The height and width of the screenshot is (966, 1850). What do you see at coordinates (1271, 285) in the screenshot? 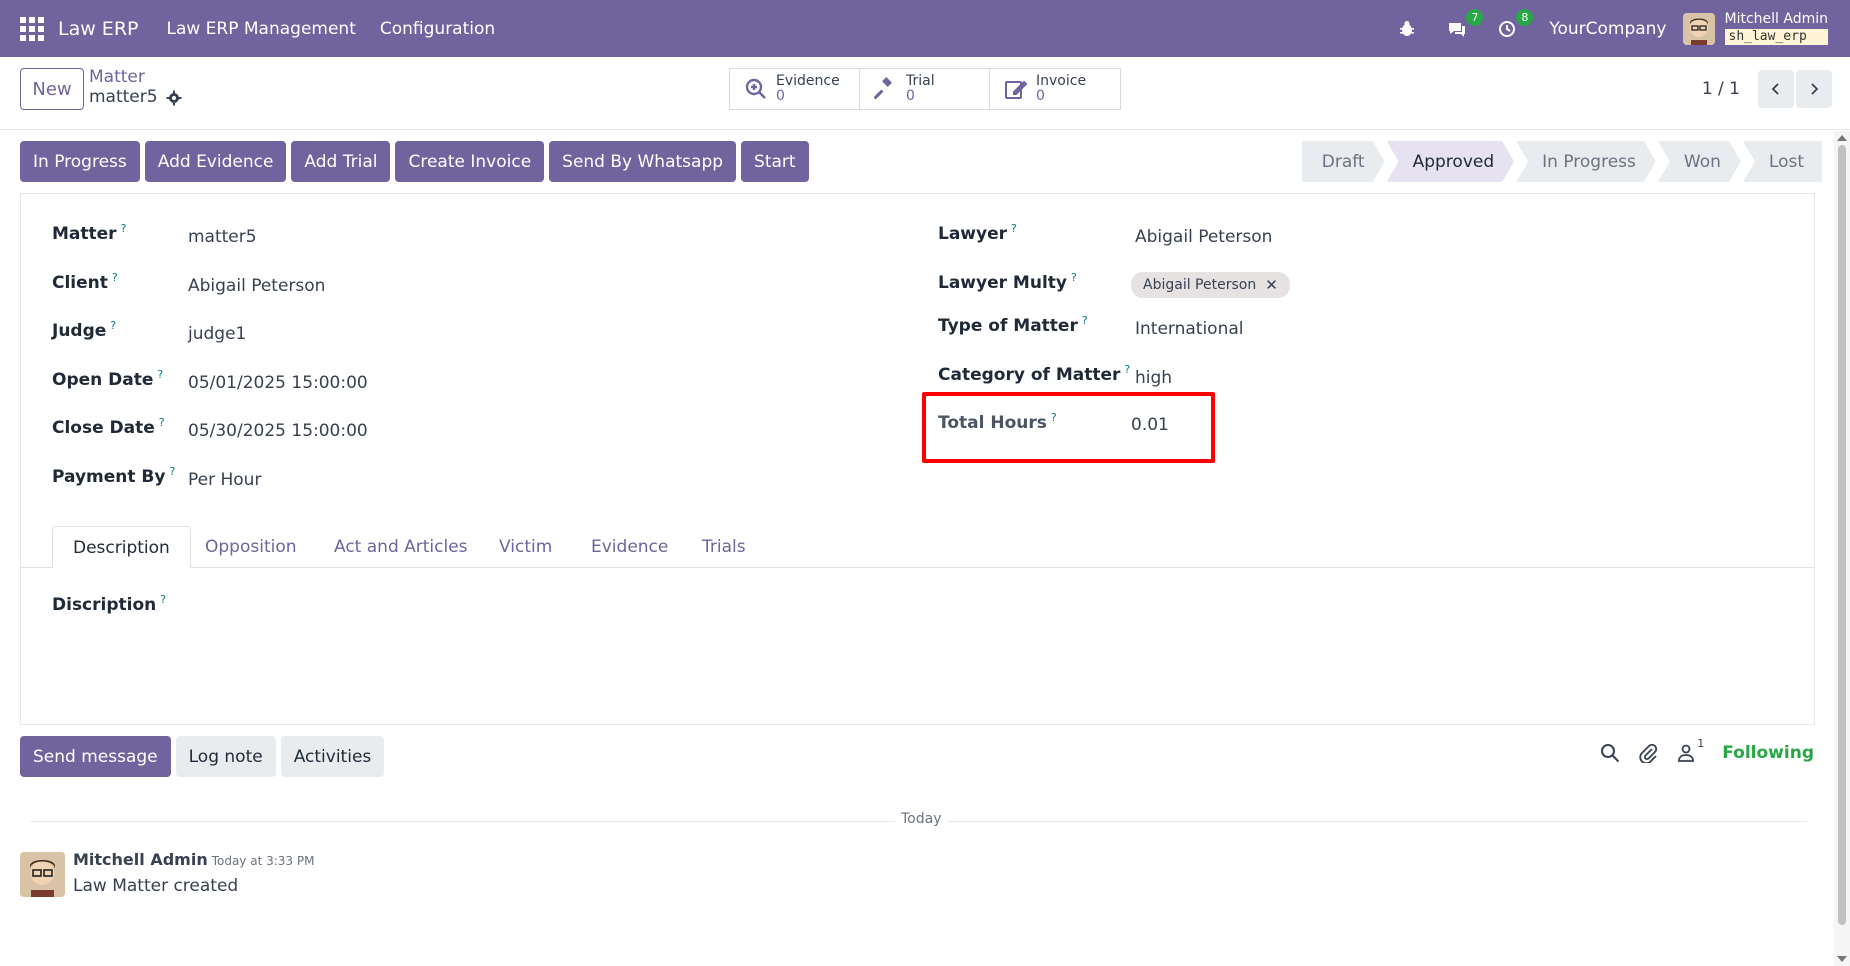
I see `remove-tag-icon: ✕` at bounding box center [1271, 285].